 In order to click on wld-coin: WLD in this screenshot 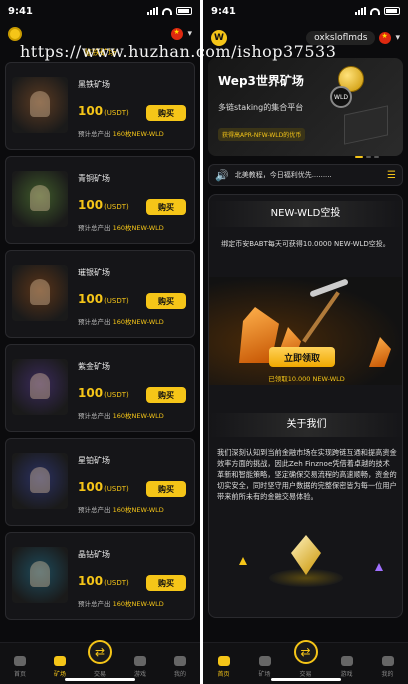, I will do `click(341, 97)`.